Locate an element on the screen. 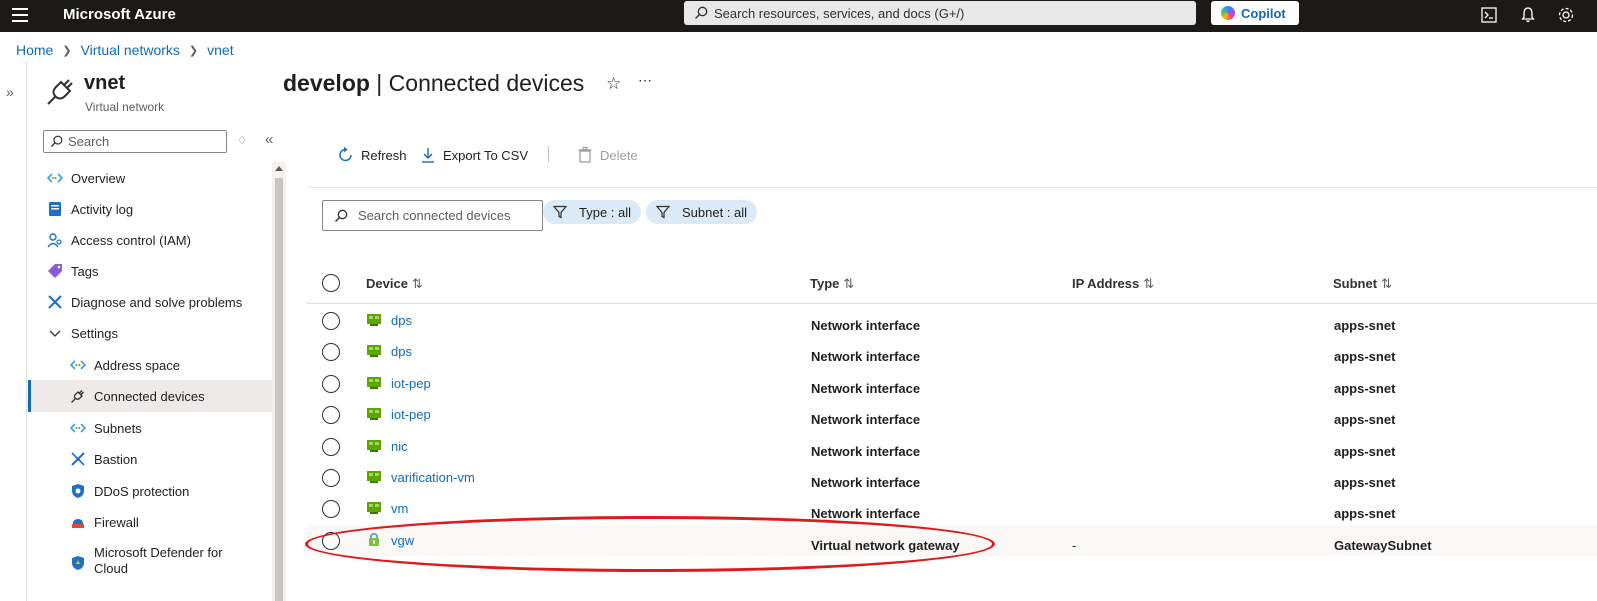 The width and height of the screenshot is (1597, 601). menu-item-bastion: Bastion is located at coordinates (150, 459).